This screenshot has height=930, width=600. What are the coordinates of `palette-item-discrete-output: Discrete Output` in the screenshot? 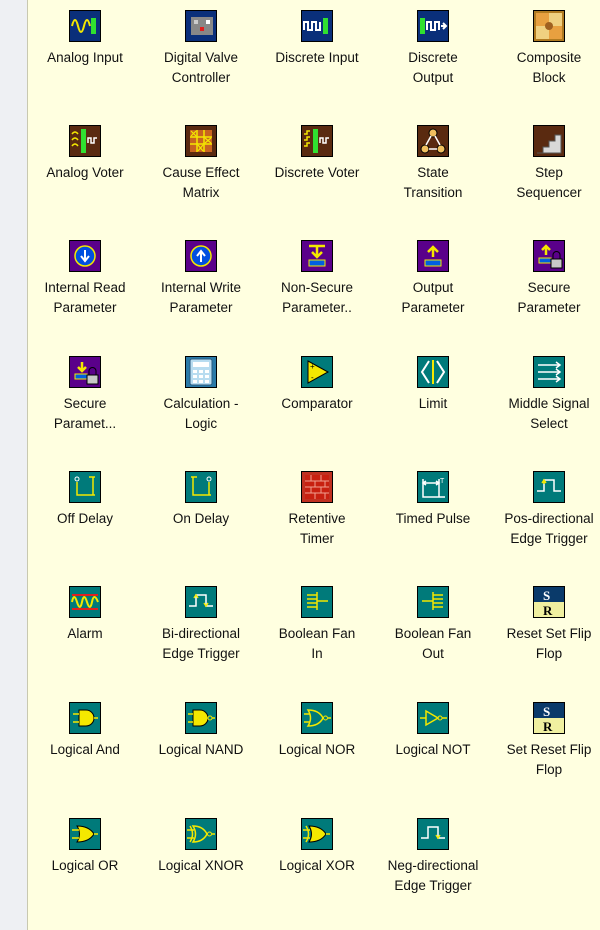 It's located at (433, 60).